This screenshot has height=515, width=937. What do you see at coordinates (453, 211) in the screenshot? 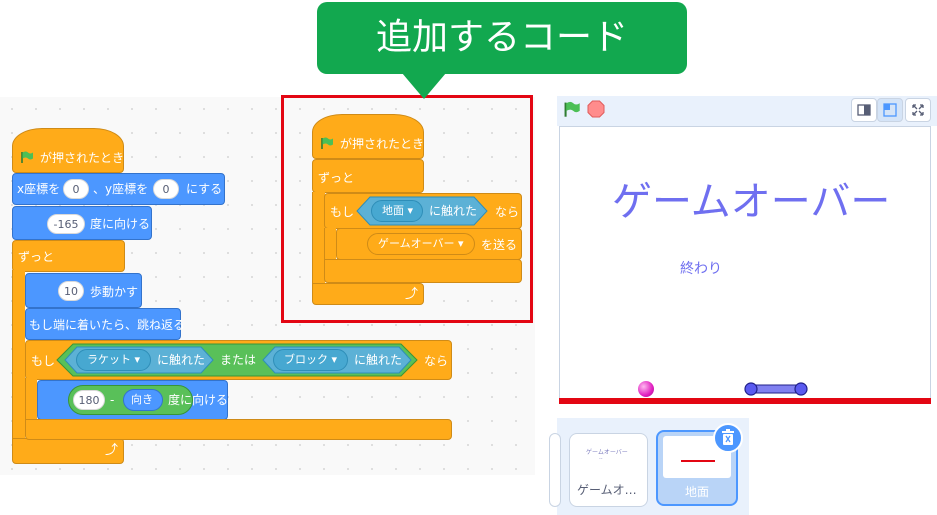
I see `touched-label-2: に触れた` at bounding box center [453, 211].